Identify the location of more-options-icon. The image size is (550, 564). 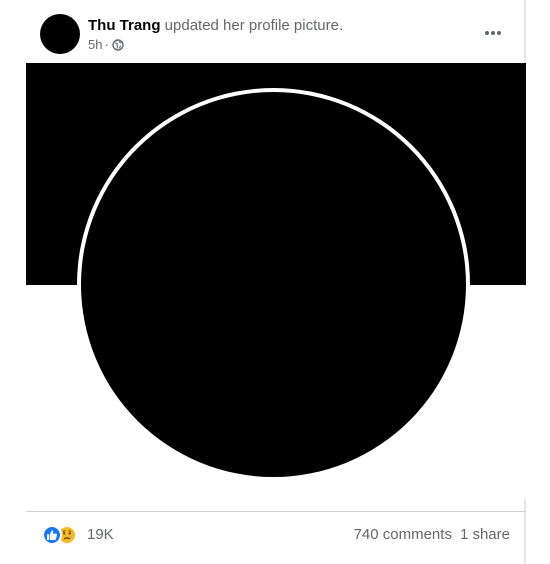
(493, 32).